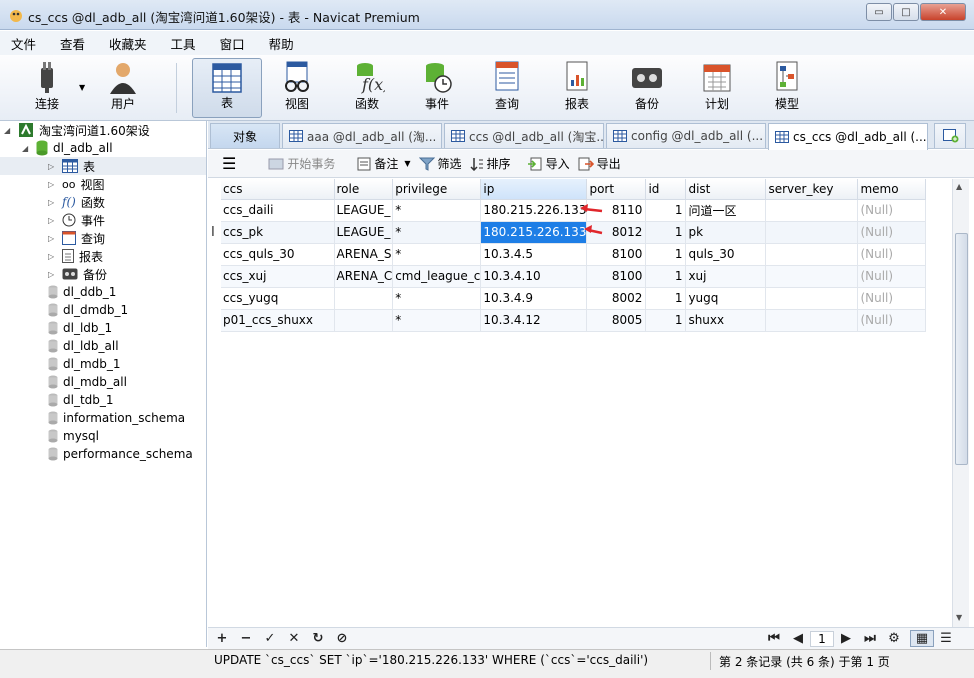 This screenshot has width=974, height=678. Describe the element at coordinates (846, 638) in the screenshot. I see `next-page-icon: ▶` at that location.